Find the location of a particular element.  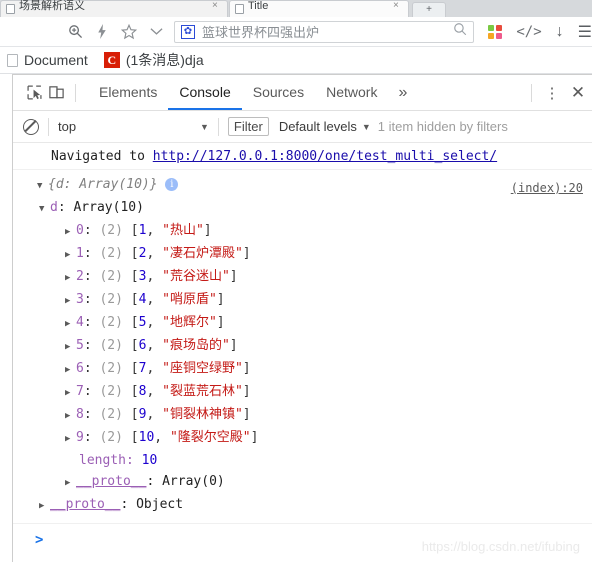

tab-console: Console is located at coordinates (205, 92).